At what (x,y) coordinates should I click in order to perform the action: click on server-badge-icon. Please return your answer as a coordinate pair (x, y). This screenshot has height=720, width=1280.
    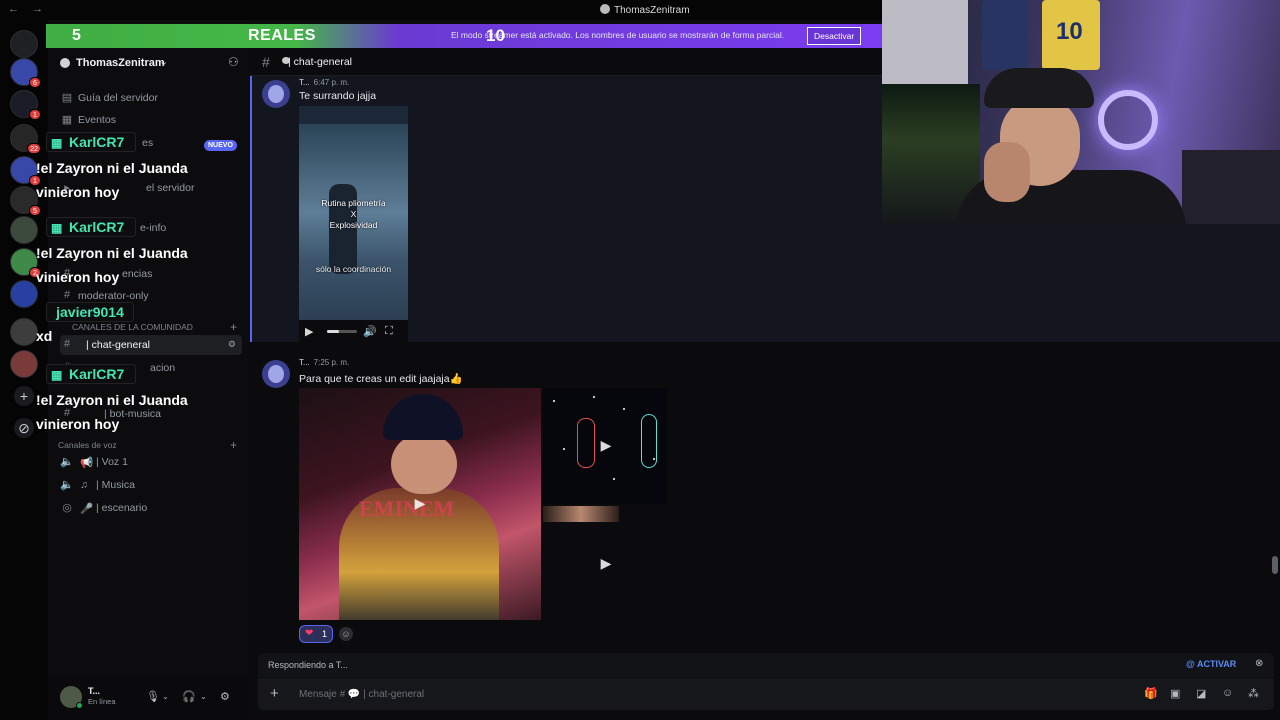
    Looking at the image, I should click on (65, 63).